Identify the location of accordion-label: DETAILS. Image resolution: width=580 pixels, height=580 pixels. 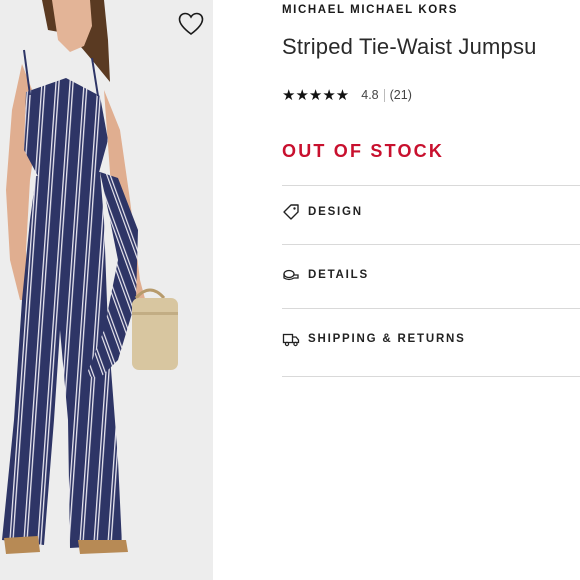
(338, 275).